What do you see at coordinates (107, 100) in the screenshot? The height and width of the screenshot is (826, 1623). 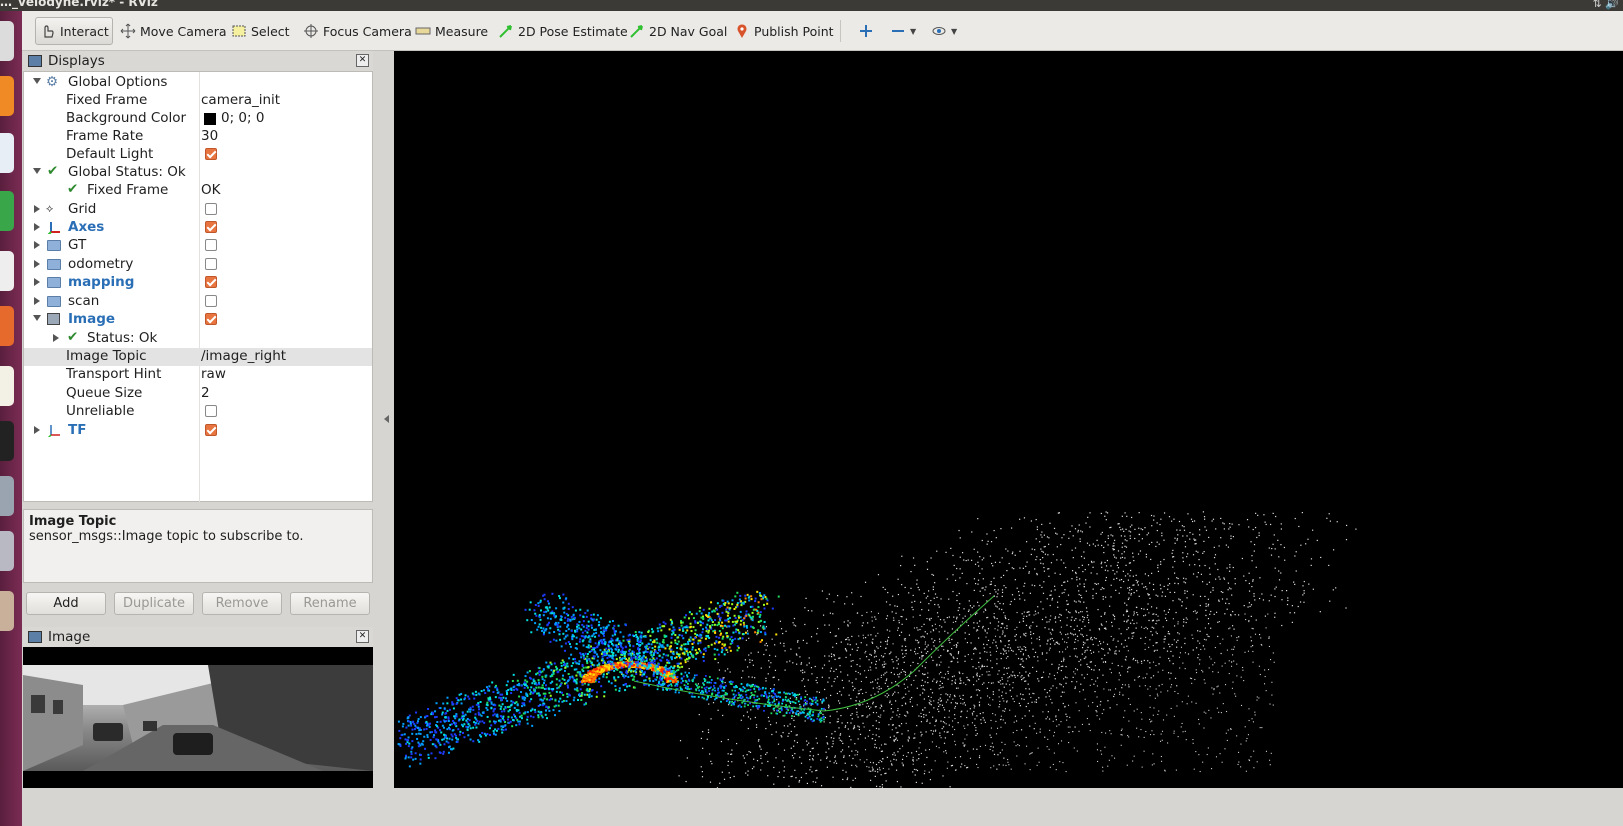 I see `property-label: Fixed Frame` at bounding box center [107, 100].